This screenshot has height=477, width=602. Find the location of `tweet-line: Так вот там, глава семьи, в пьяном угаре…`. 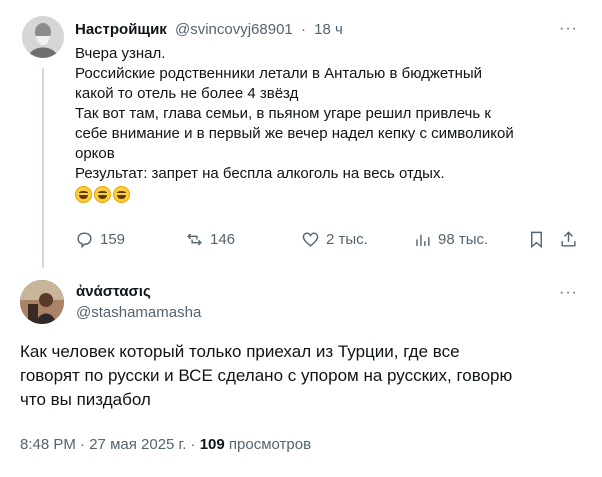

tweet-line: Так вот там, глава семьи, в пьяном угаре… is located at coordinates (283, 113).